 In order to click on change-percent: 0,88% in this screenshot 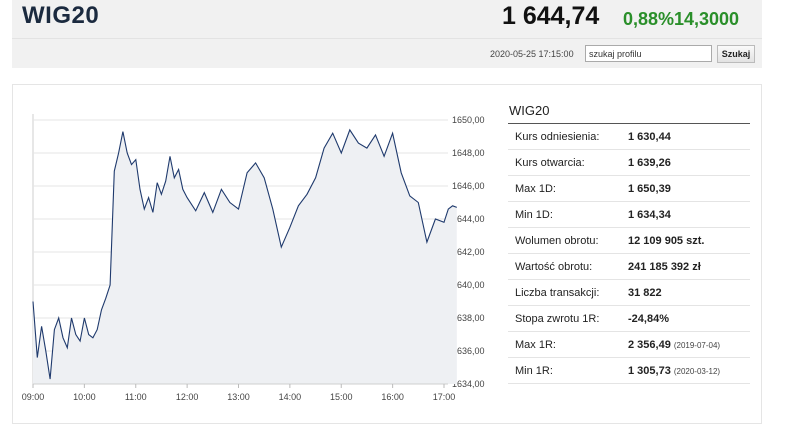, I will do `click(649, 19)`.